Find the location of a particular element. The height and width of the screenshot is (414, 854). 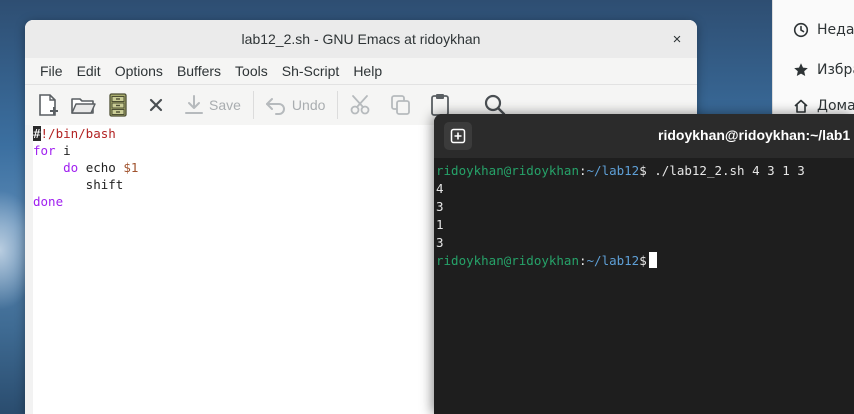

dired-button is located at coordinates (118, 105).